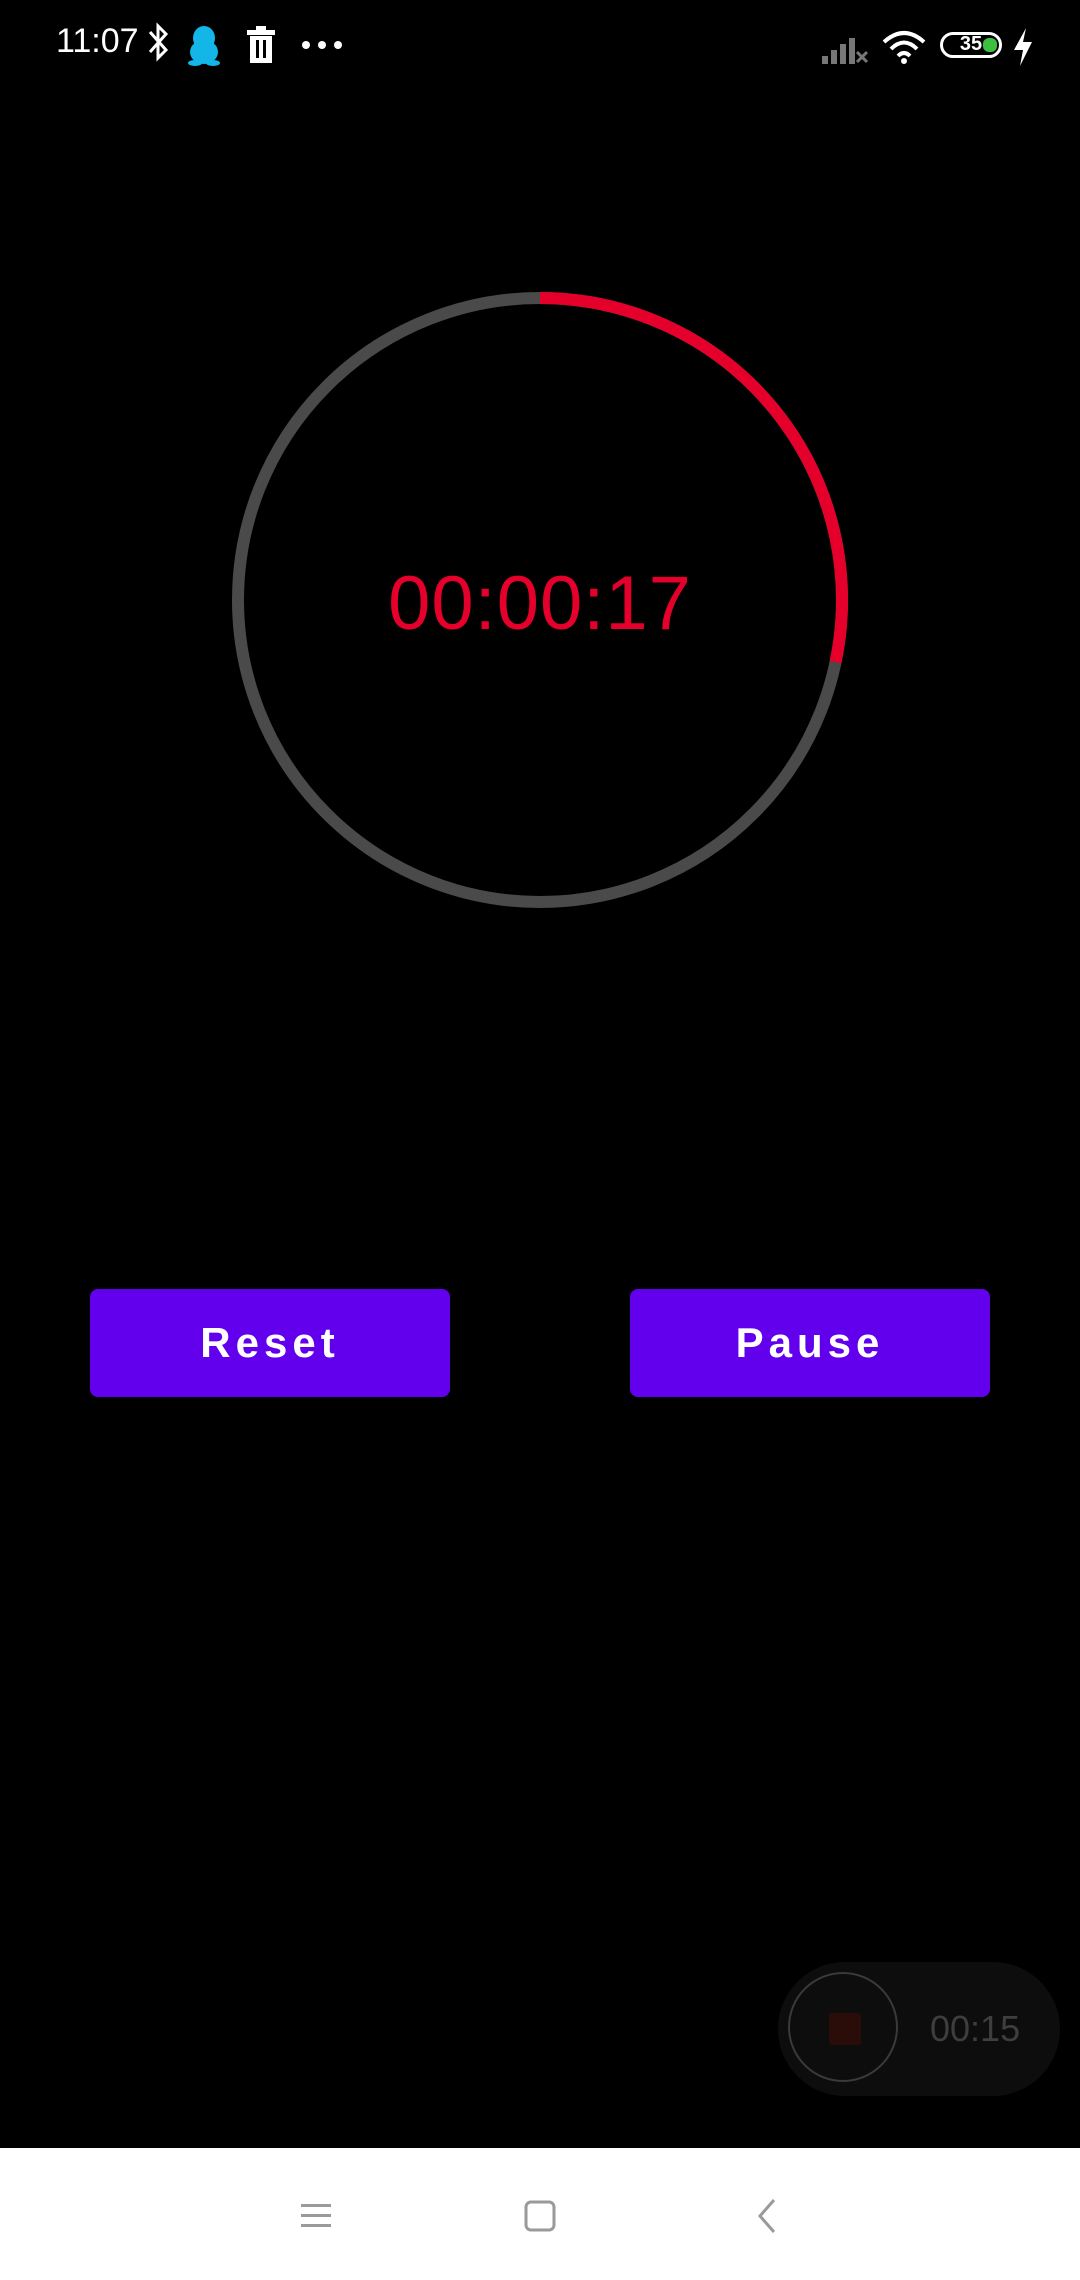 This screenshot has width=1080, height=2280. What do you see at coordinates (810, 1343) in the screenshot?
I see `pause-button: Pause` at bounding box center [810, 1343].